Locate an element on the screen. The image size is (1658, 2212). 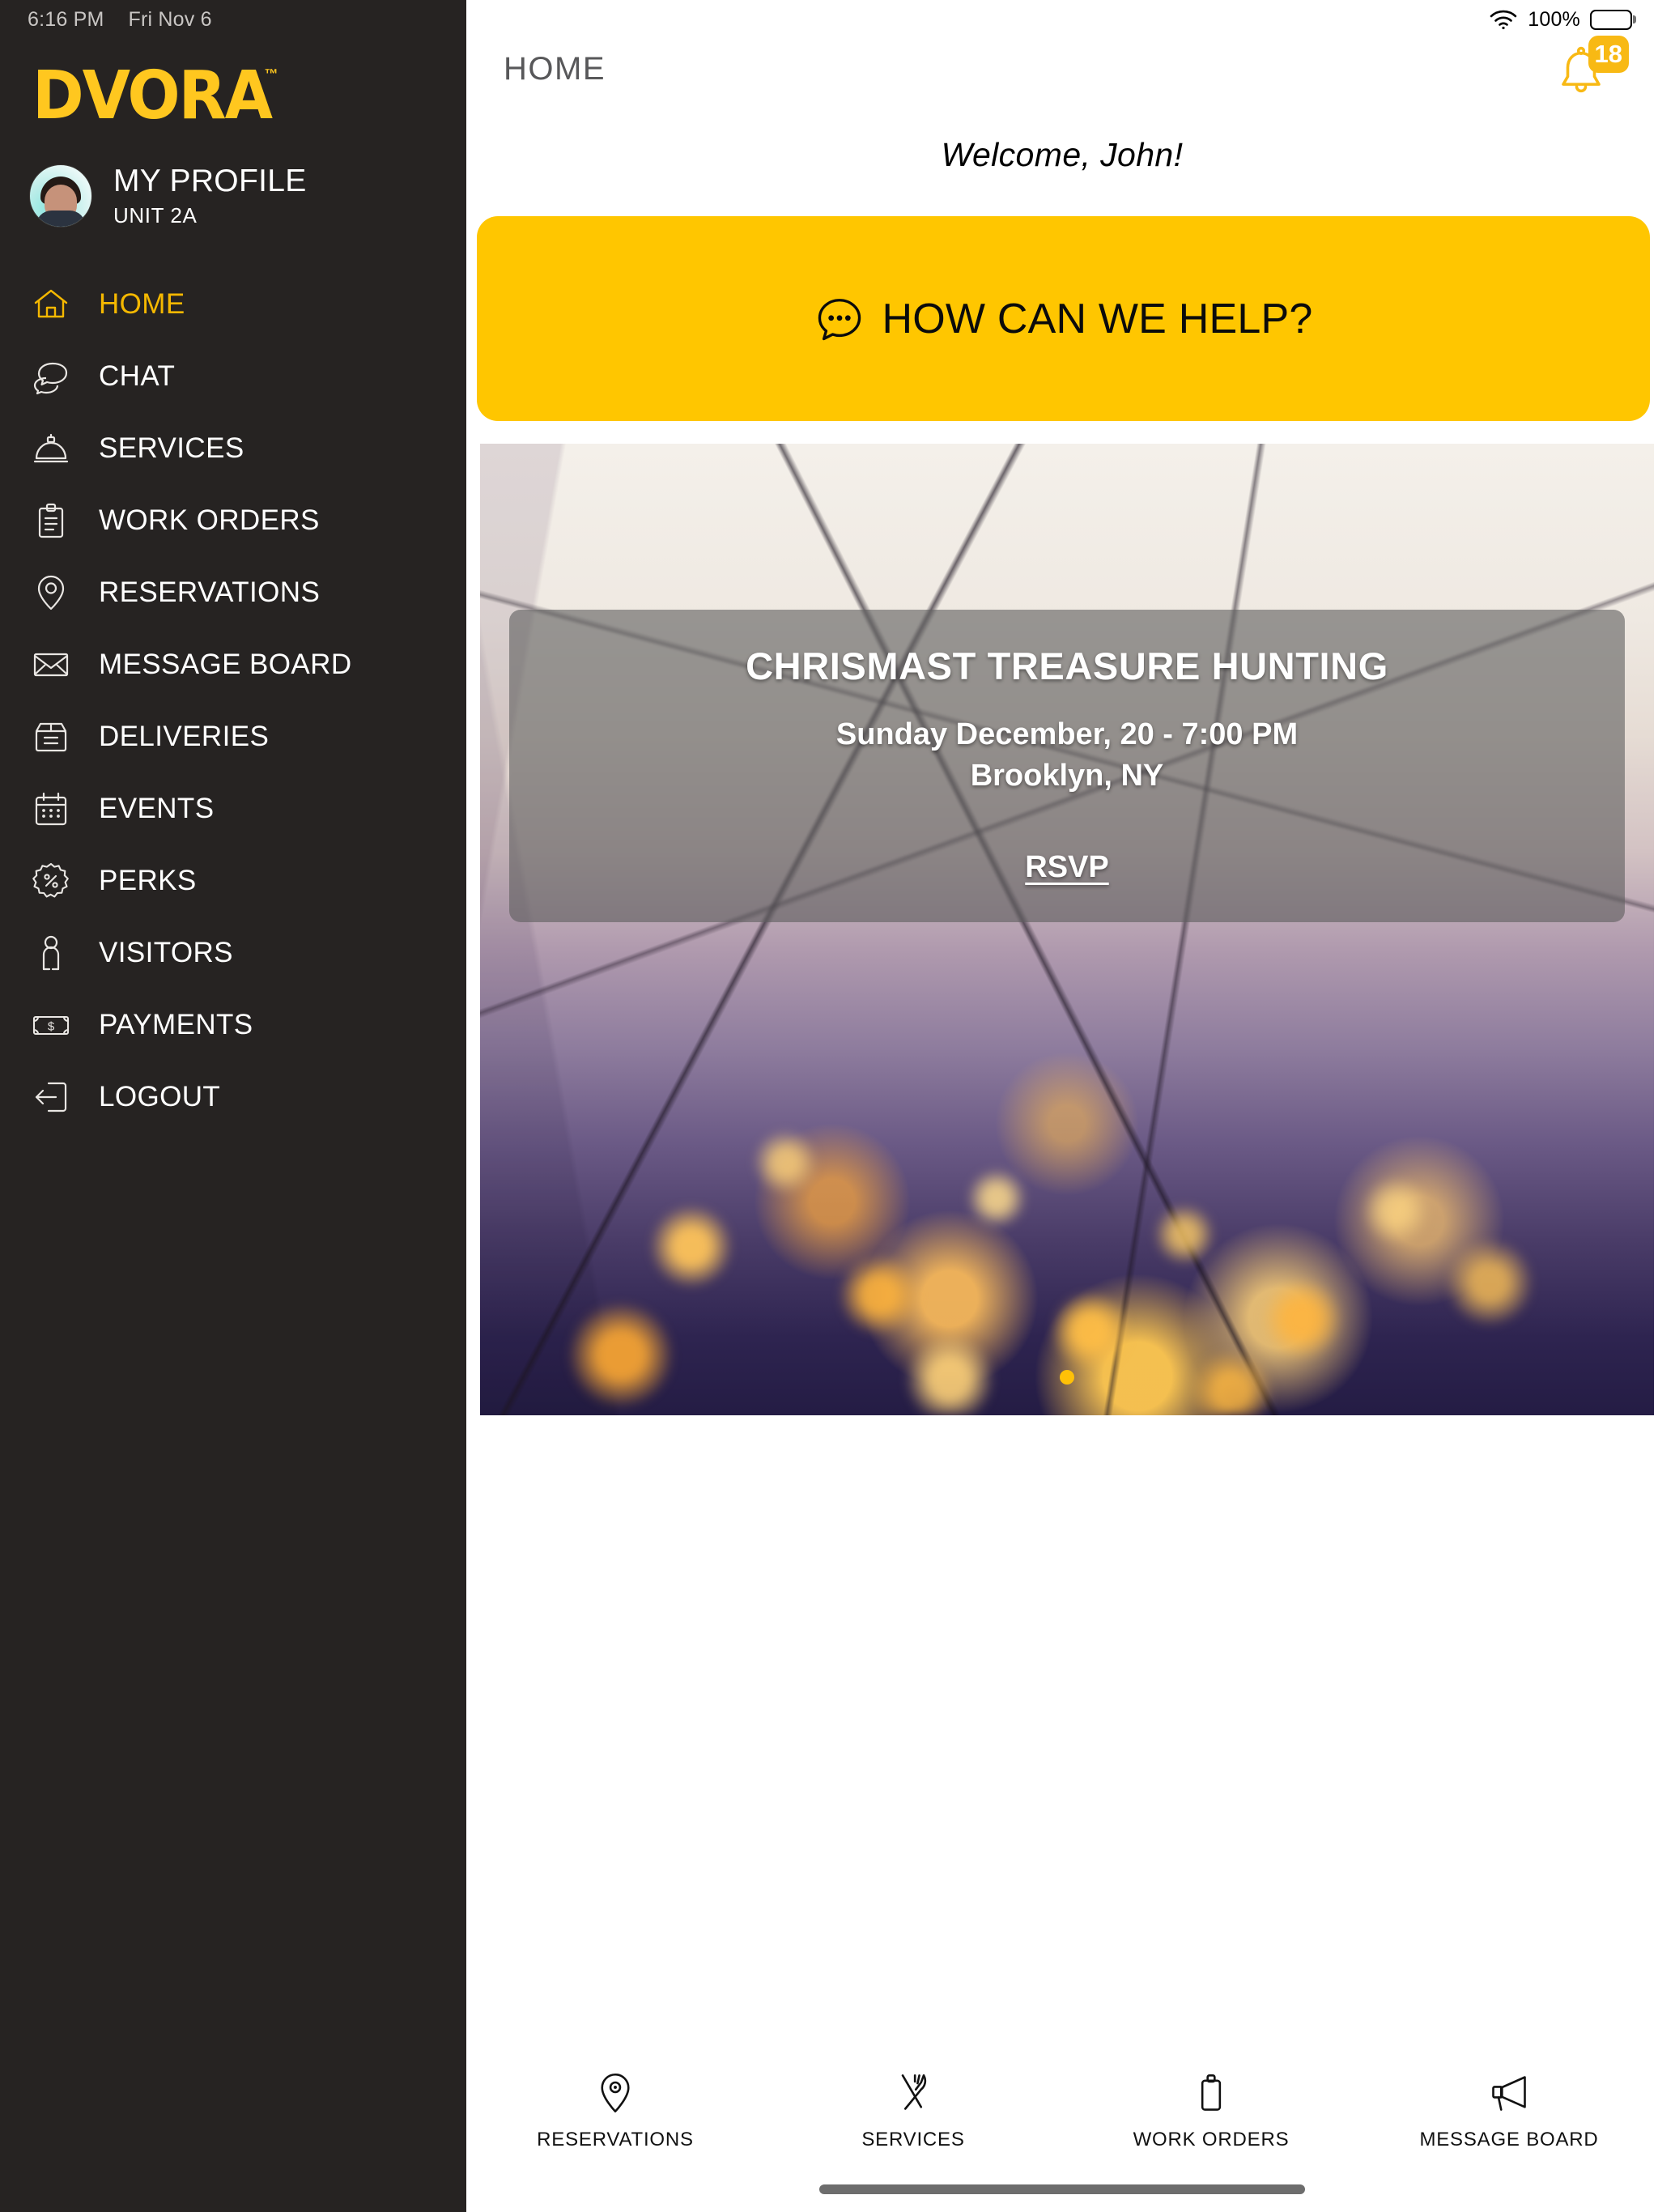
battery-full-icon is located at coordinates (1611, 19).